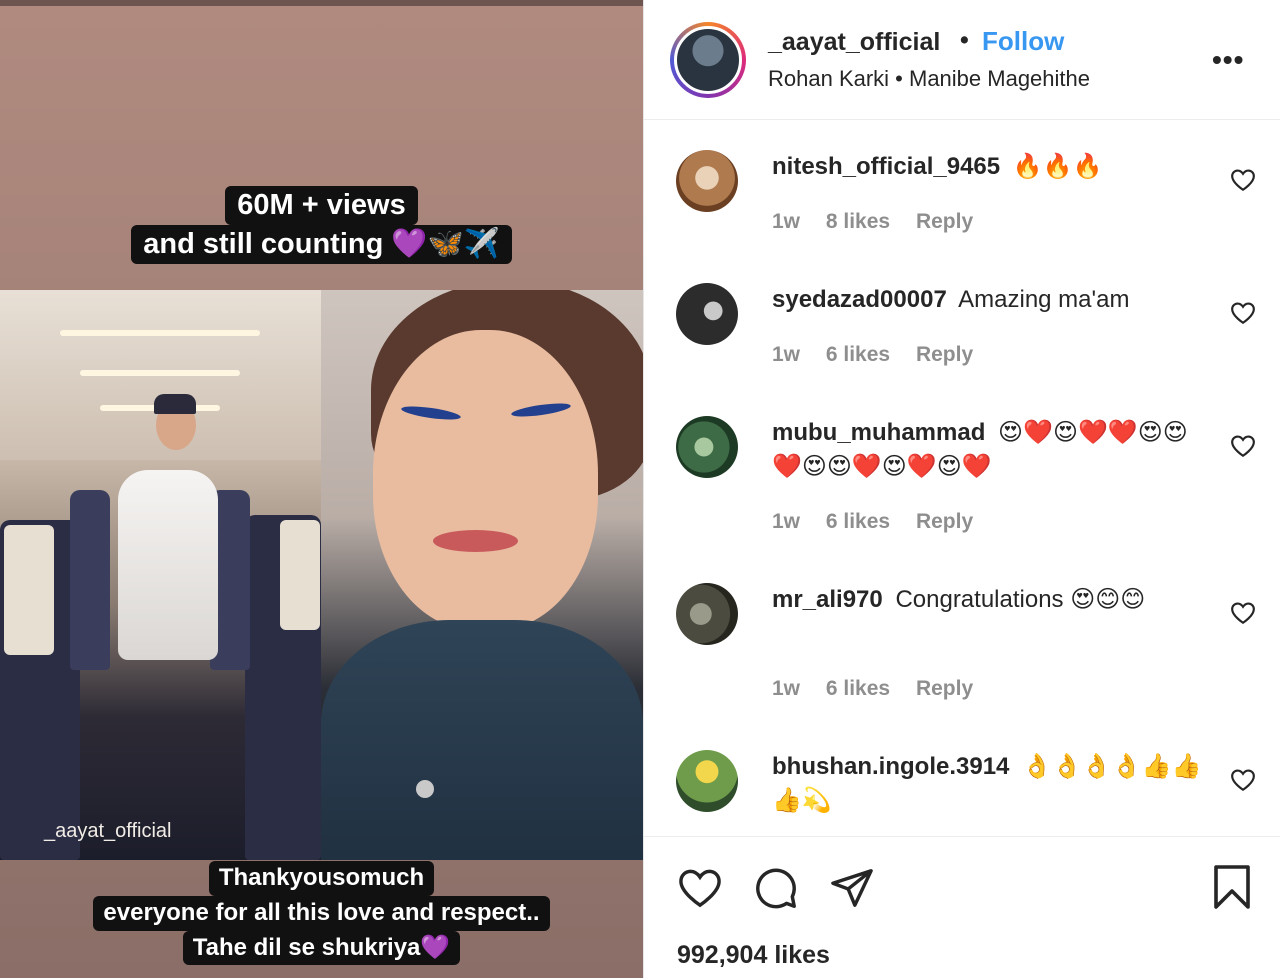 This screenshot has height=978, width=1280. Describe the element at coordinates (321, 878) in the screenshot. I see `bottom-caption-line-1: Thankyousomuch` at that location.